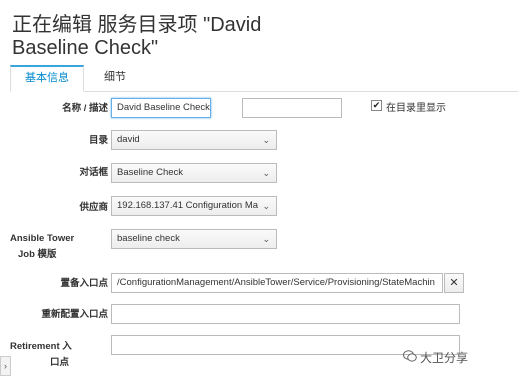 The image size is (518, 378). What do you see at coordinates (194, 239) in the screenshot?
I see `job-template-select: baseline check ⌄` at bounding box center [194, 239].